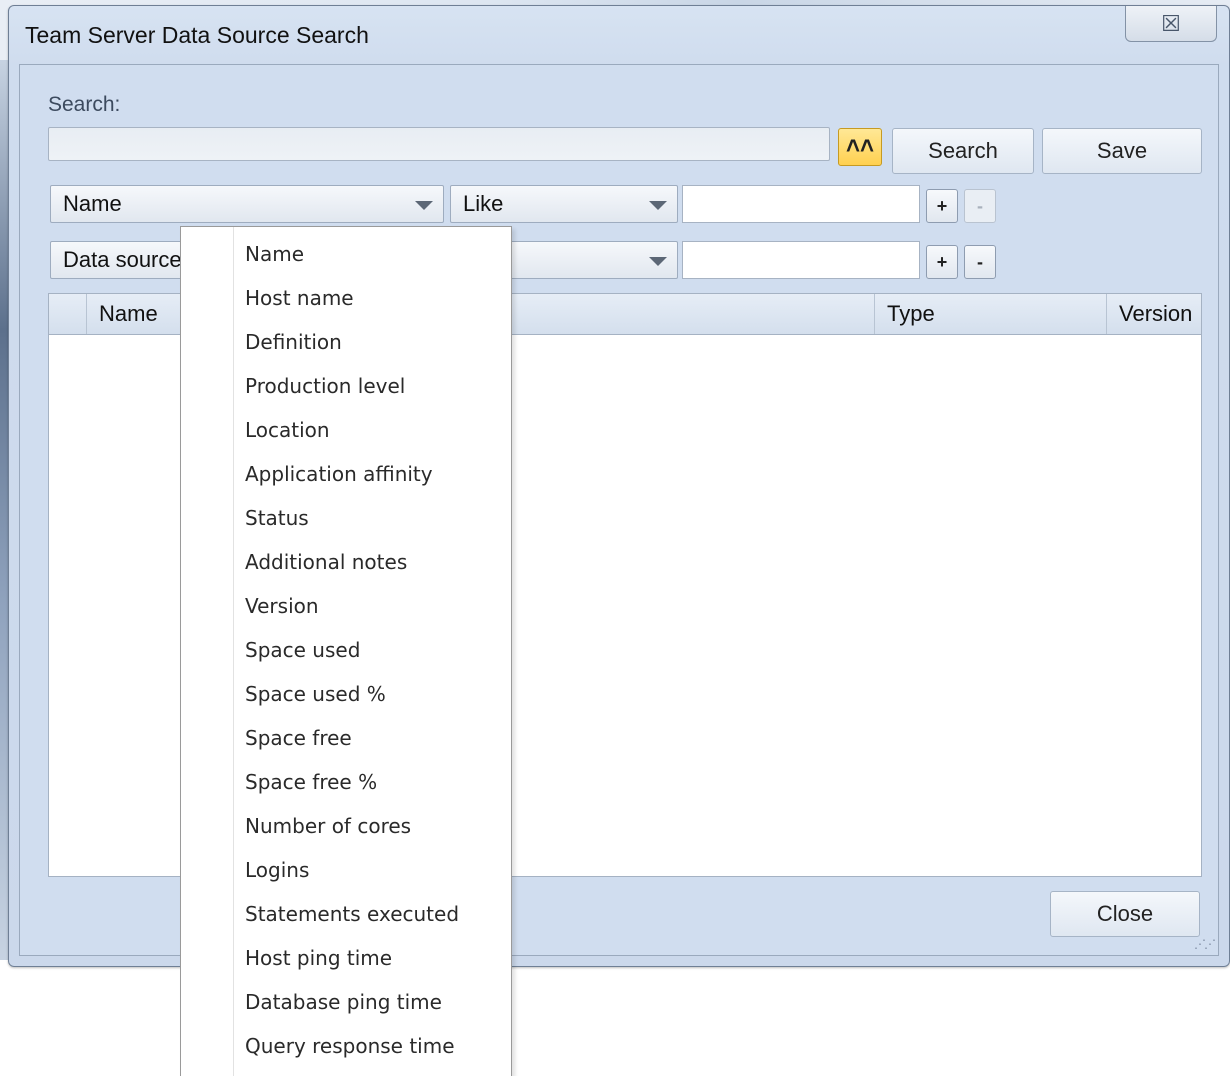 The image size is (1230, 1076). I want to click on collapse-filters-button: ˄˄, so click(860, 147).